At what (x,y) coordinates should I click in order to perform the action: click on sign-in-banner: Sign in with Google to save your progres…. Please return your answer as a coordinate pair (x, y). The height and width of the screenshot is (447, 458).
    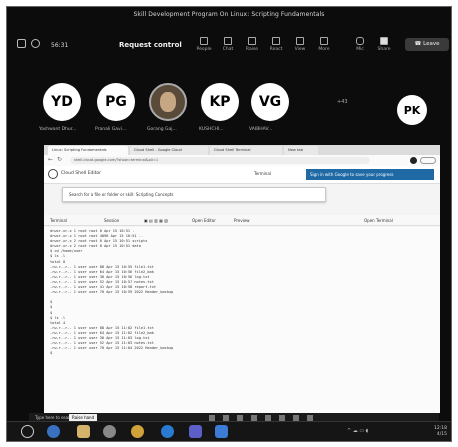
    Looking at the image, I should click on (370, 174).